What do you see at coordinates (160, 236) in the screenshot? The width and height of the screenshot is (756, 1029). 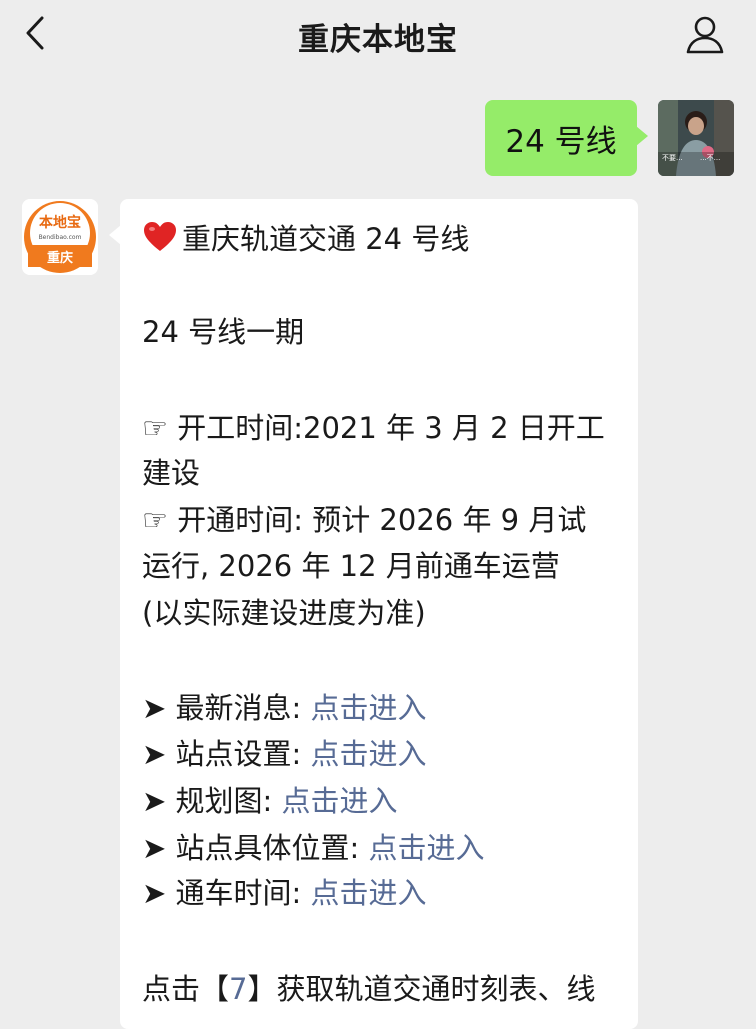 I see `red-heart-icon` at bounding box center [160, 236].